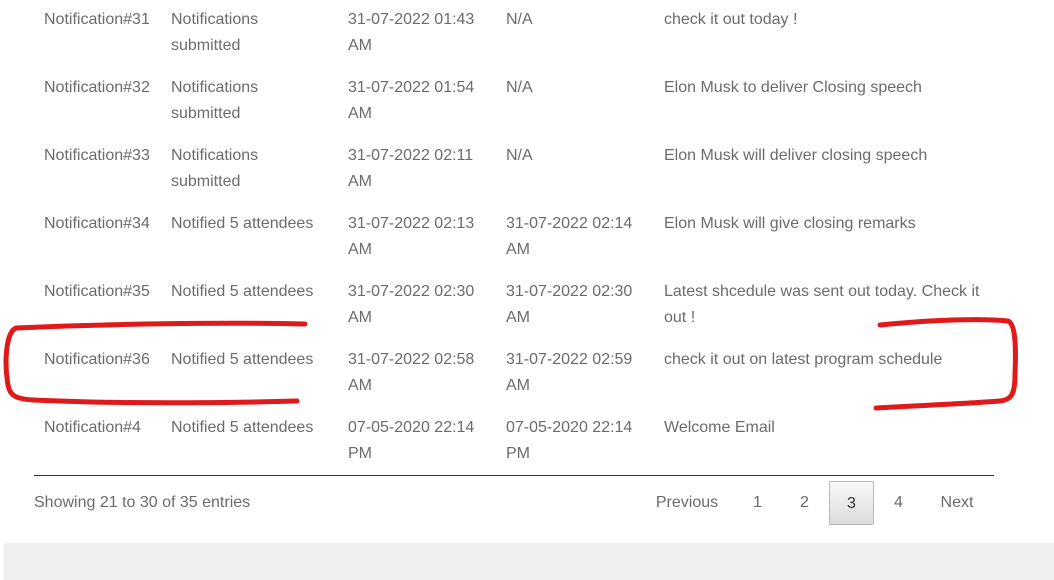  Describe the element at coordinates (142, 502) in the screenshot. I see `entries-info: Showing 21 to 30 of 35 entries` at that location.